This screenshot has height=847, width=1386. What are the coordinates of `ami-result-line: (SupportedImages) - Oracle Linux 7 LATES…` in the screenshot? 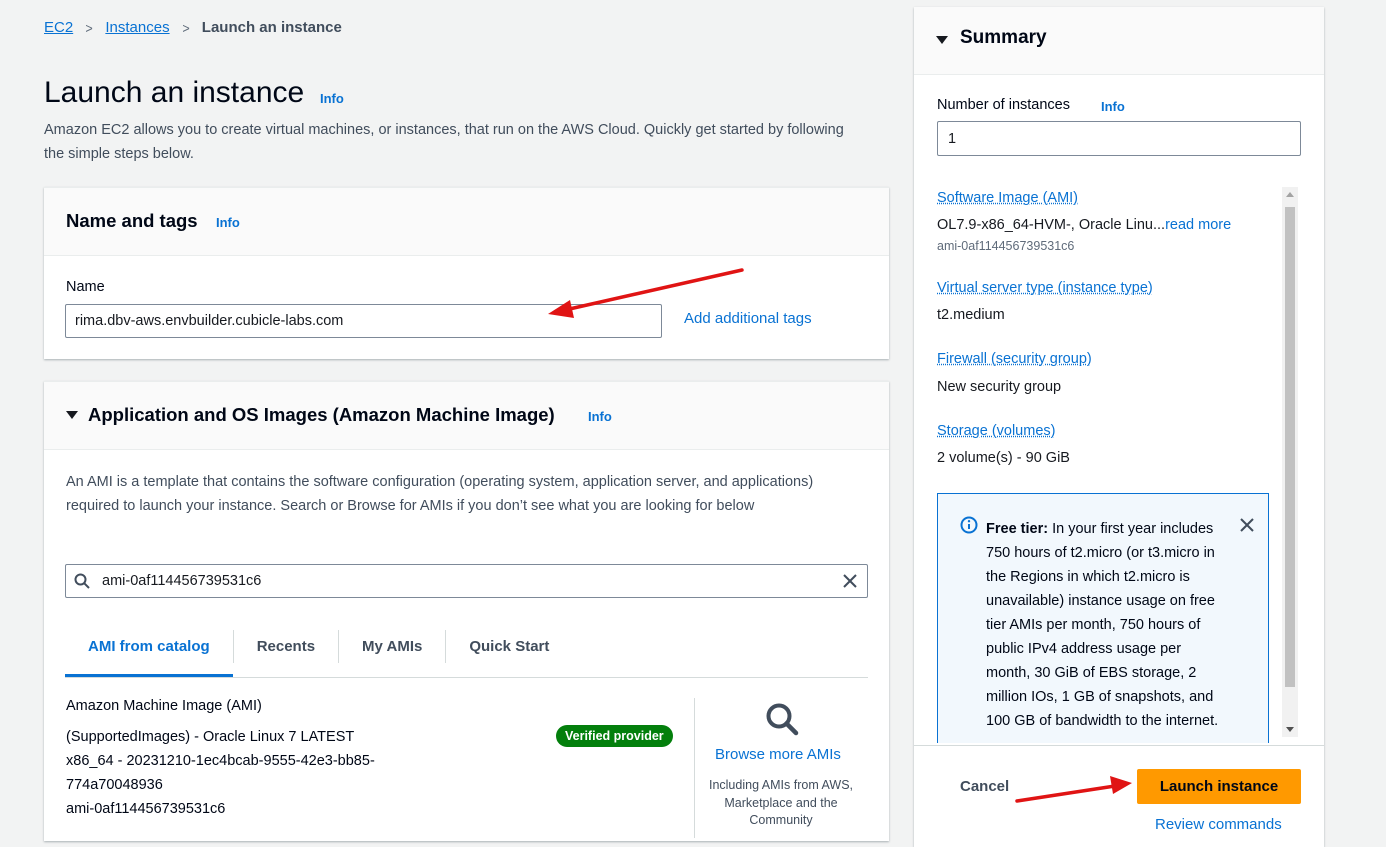 It's located at (246, 737).